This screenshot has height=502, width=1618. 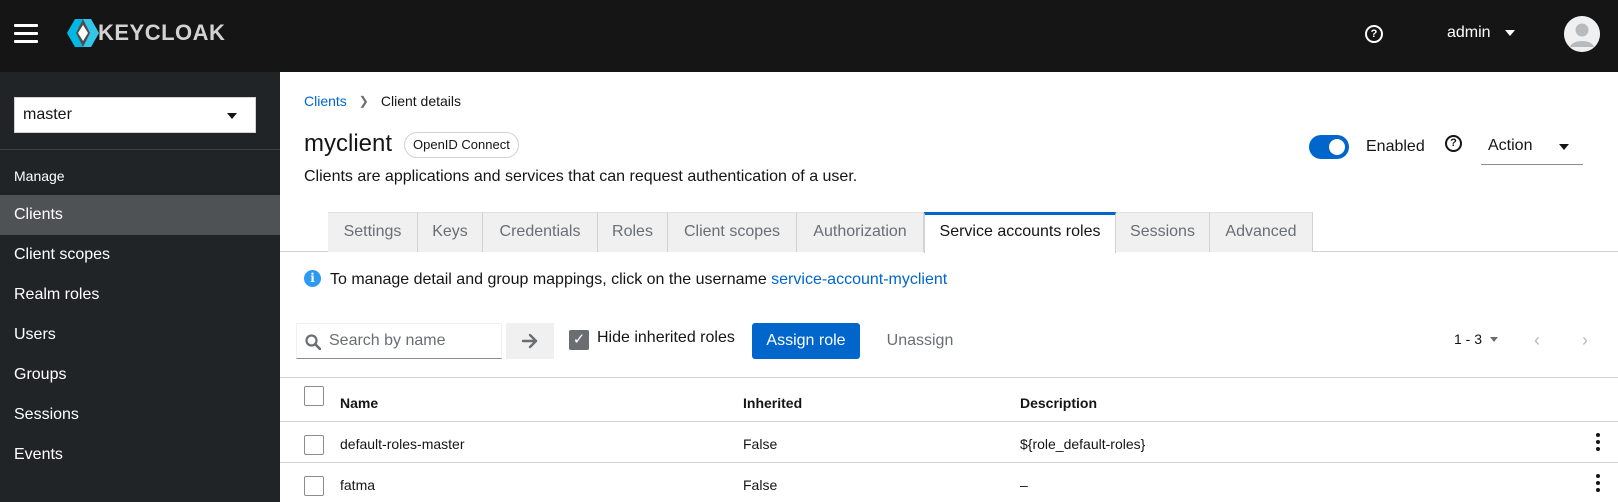 I want to click on info-icon: i, so click(x=312, y=278).